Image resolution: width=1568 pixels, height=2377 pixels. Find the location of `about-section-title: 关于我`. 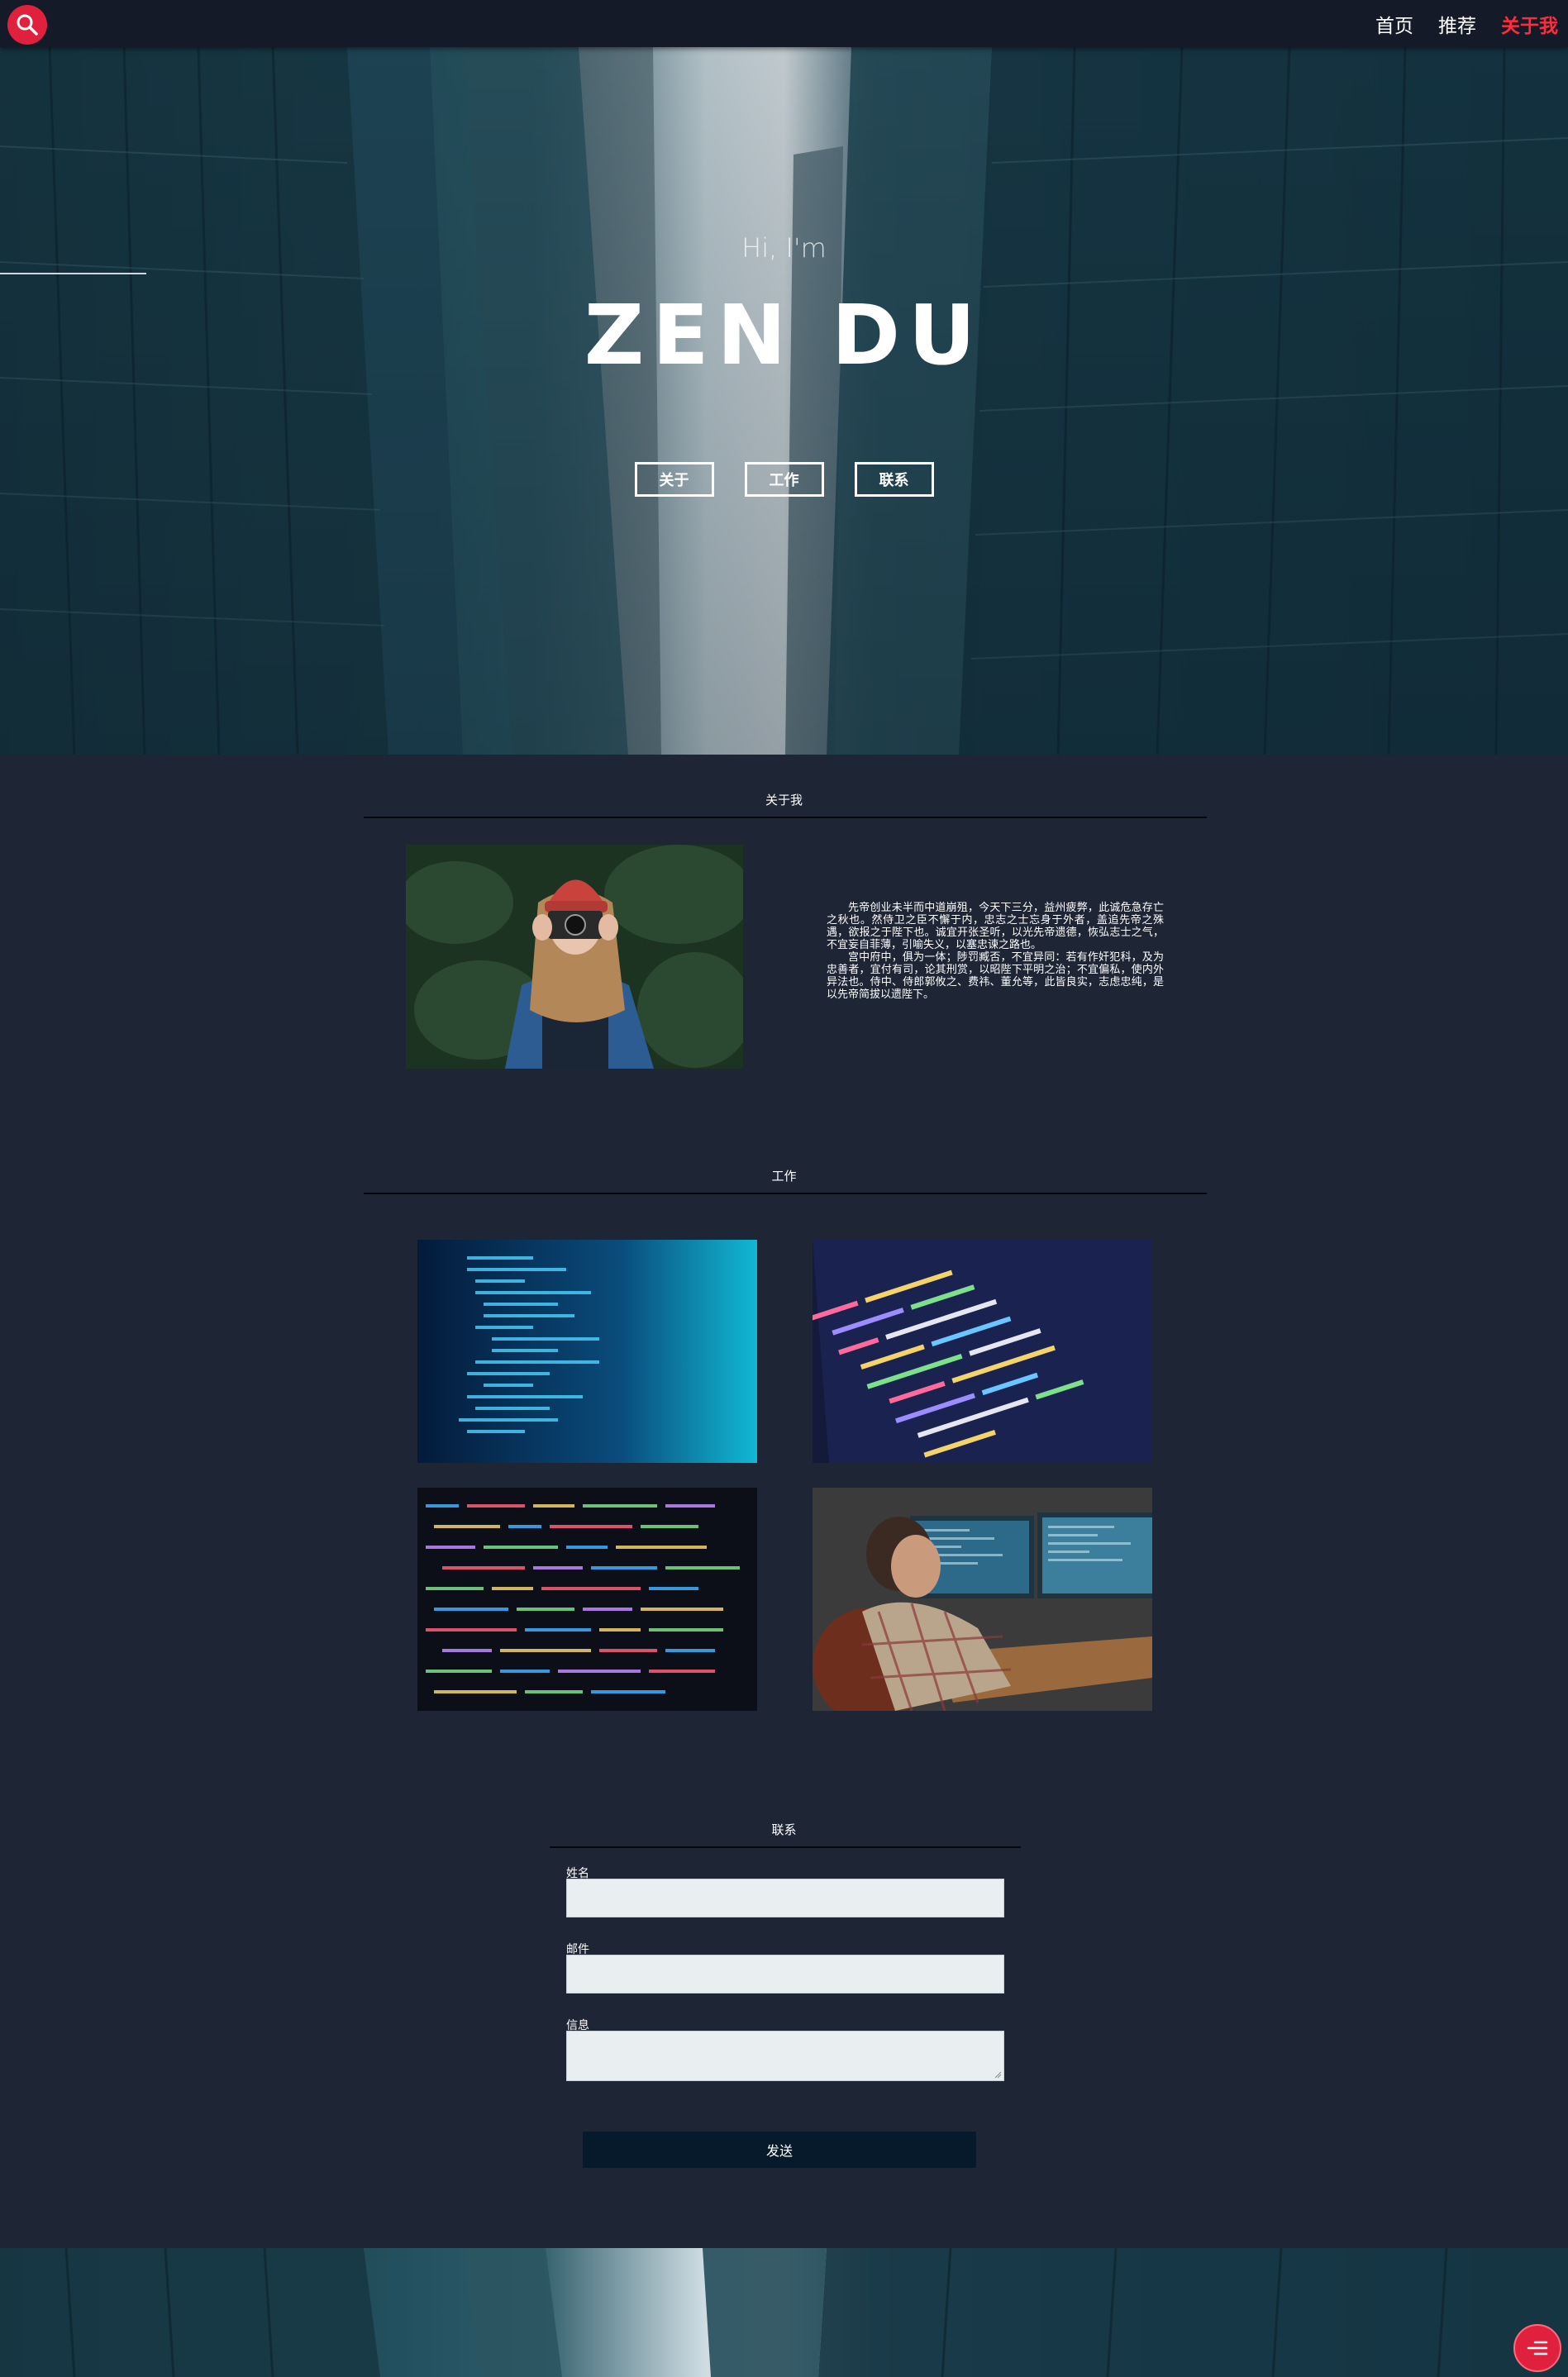

about-section-title: 关于我 is located at coordinates (784, 800).